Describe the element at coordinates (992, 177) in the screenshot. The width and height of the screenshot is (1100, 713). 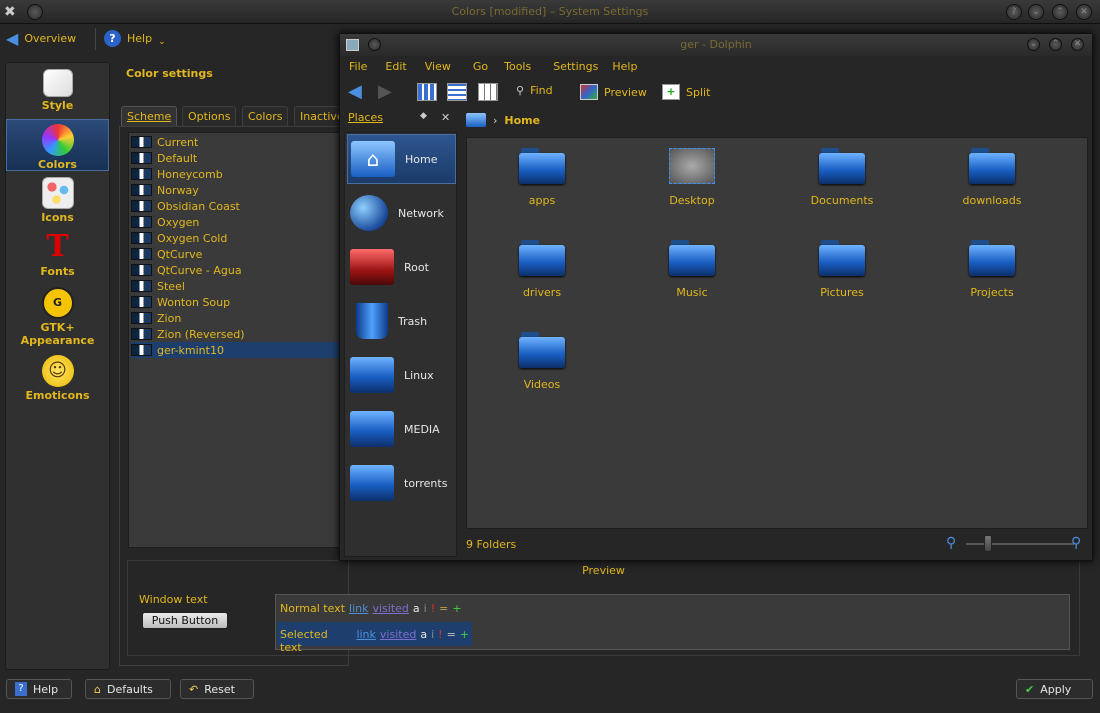
I see `folder-item: downloads` at that location.